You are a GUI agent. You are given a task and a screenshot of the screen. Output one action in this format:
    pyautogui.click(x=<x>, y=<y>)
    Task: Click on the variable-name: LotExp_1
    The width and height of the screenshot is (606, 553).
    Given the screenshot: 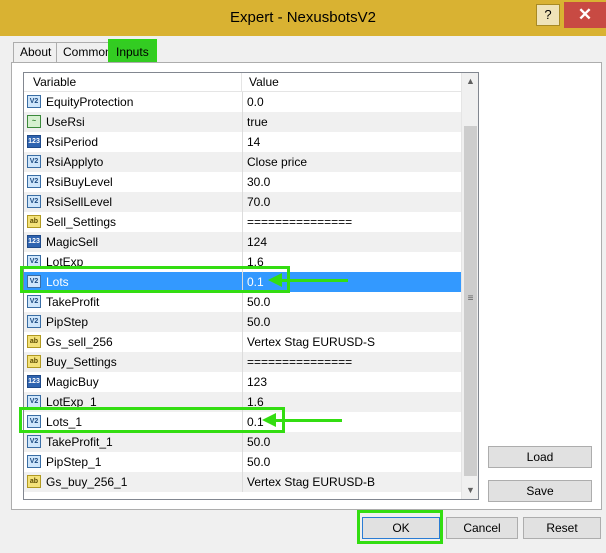 What is the action you would take?
    pyautogui.click(x=71, y=402)
    